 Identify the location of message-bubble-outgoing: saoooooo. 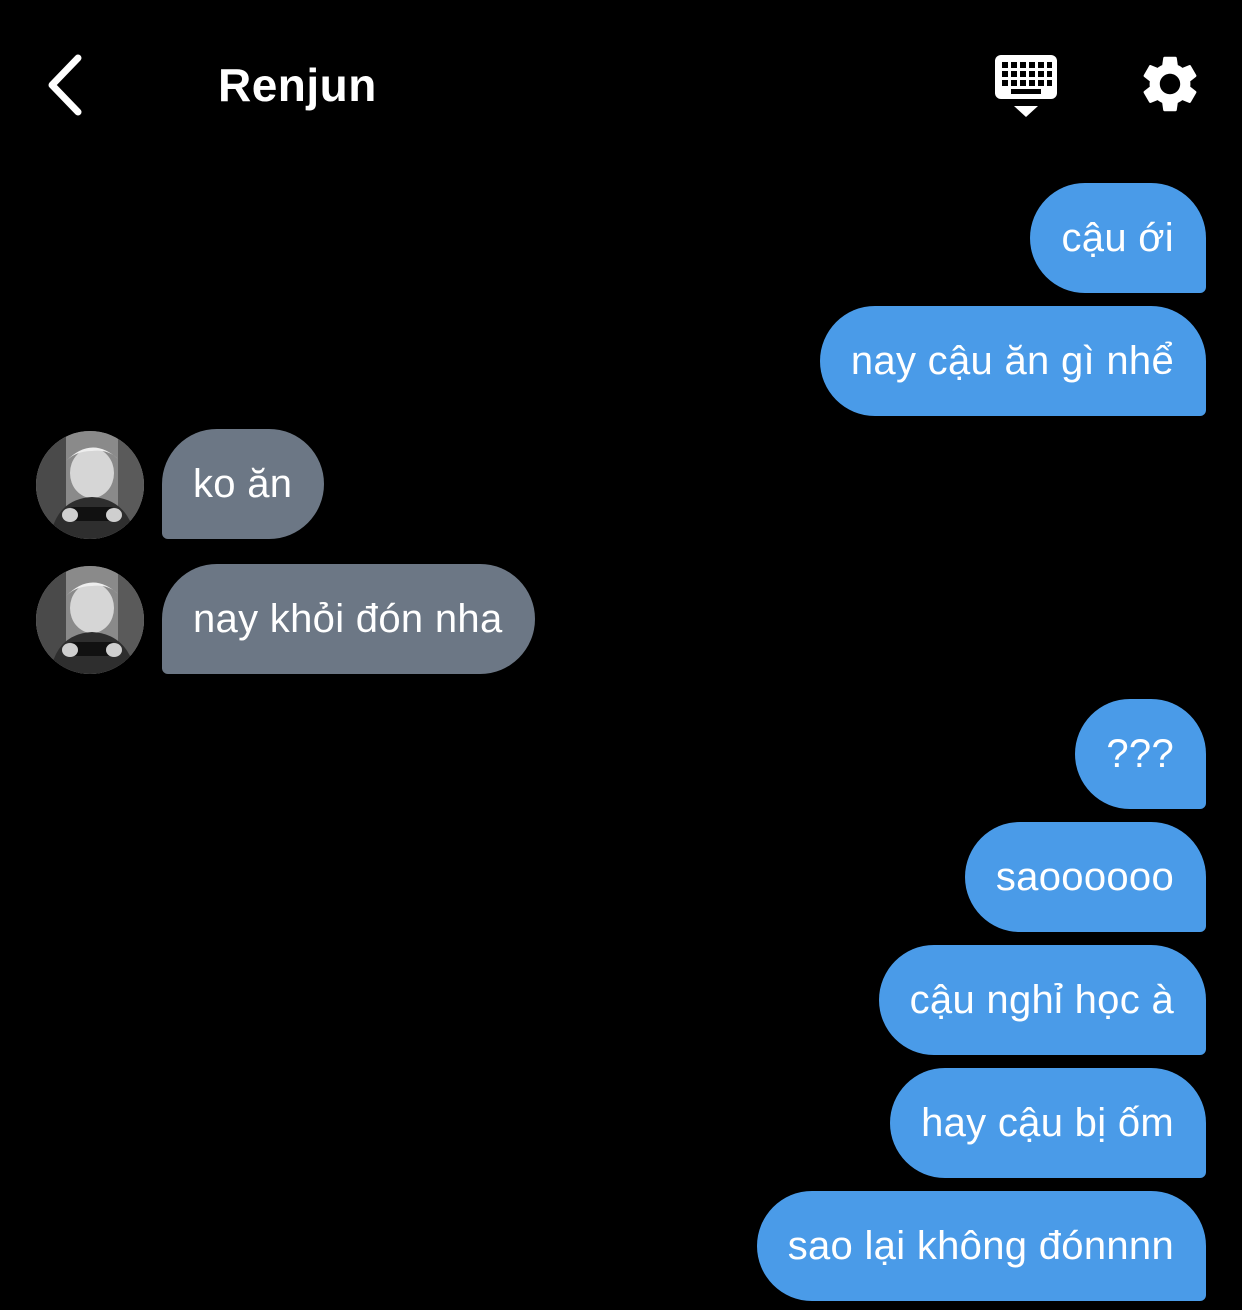
(1085, 877).